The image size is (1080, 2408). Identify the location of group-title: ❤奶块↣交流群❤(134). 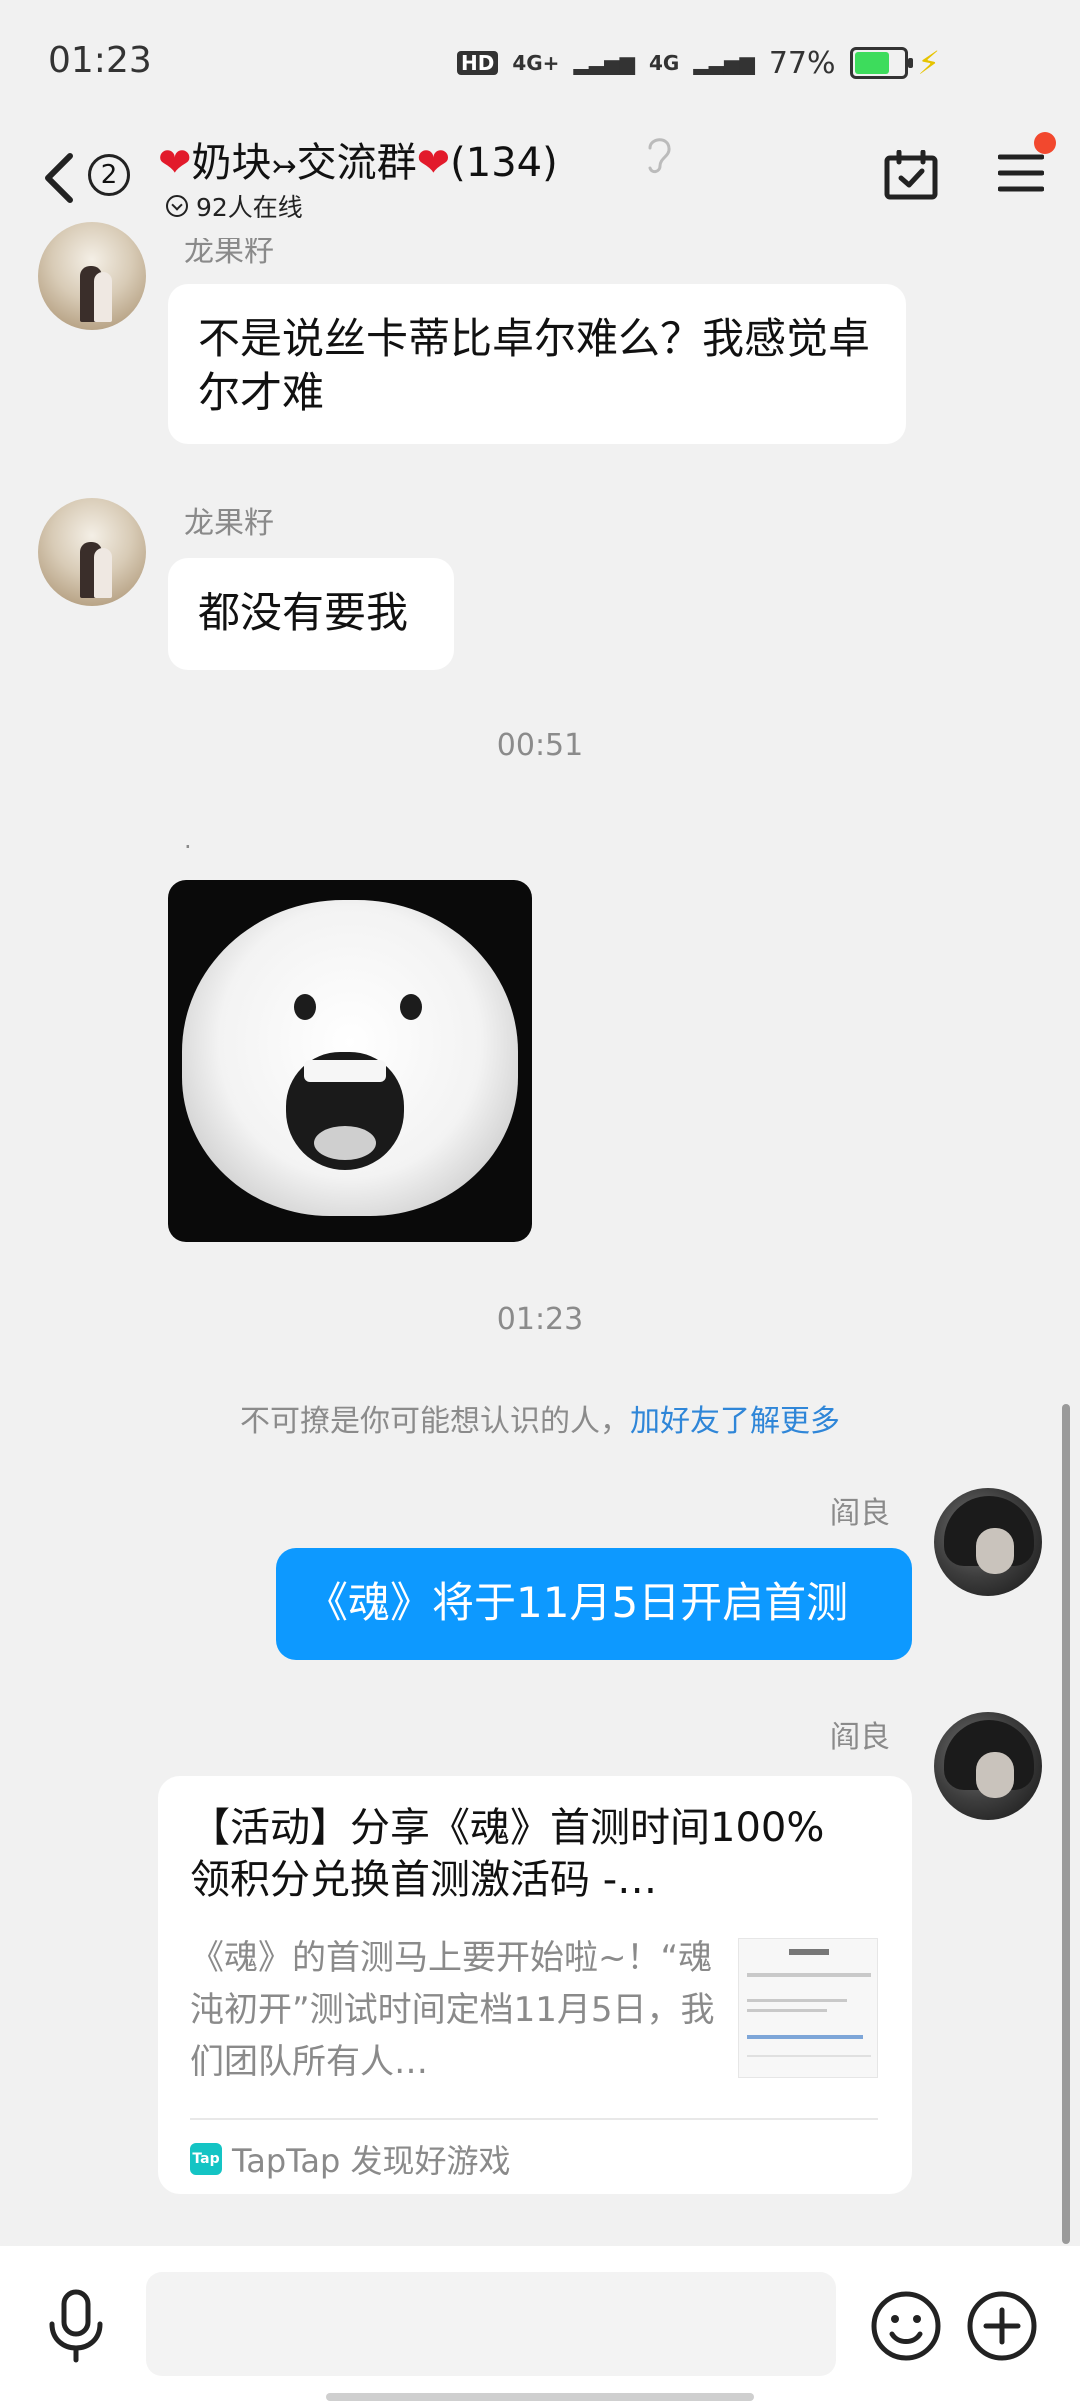
(358, 159).